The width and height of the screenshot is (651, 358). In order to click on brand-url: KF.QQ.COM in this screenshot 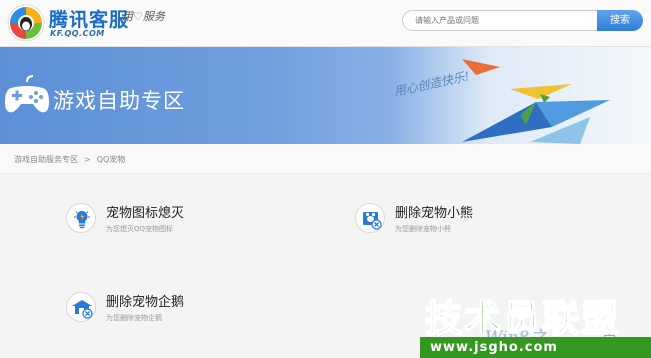, I will do `click(77, 33)`.